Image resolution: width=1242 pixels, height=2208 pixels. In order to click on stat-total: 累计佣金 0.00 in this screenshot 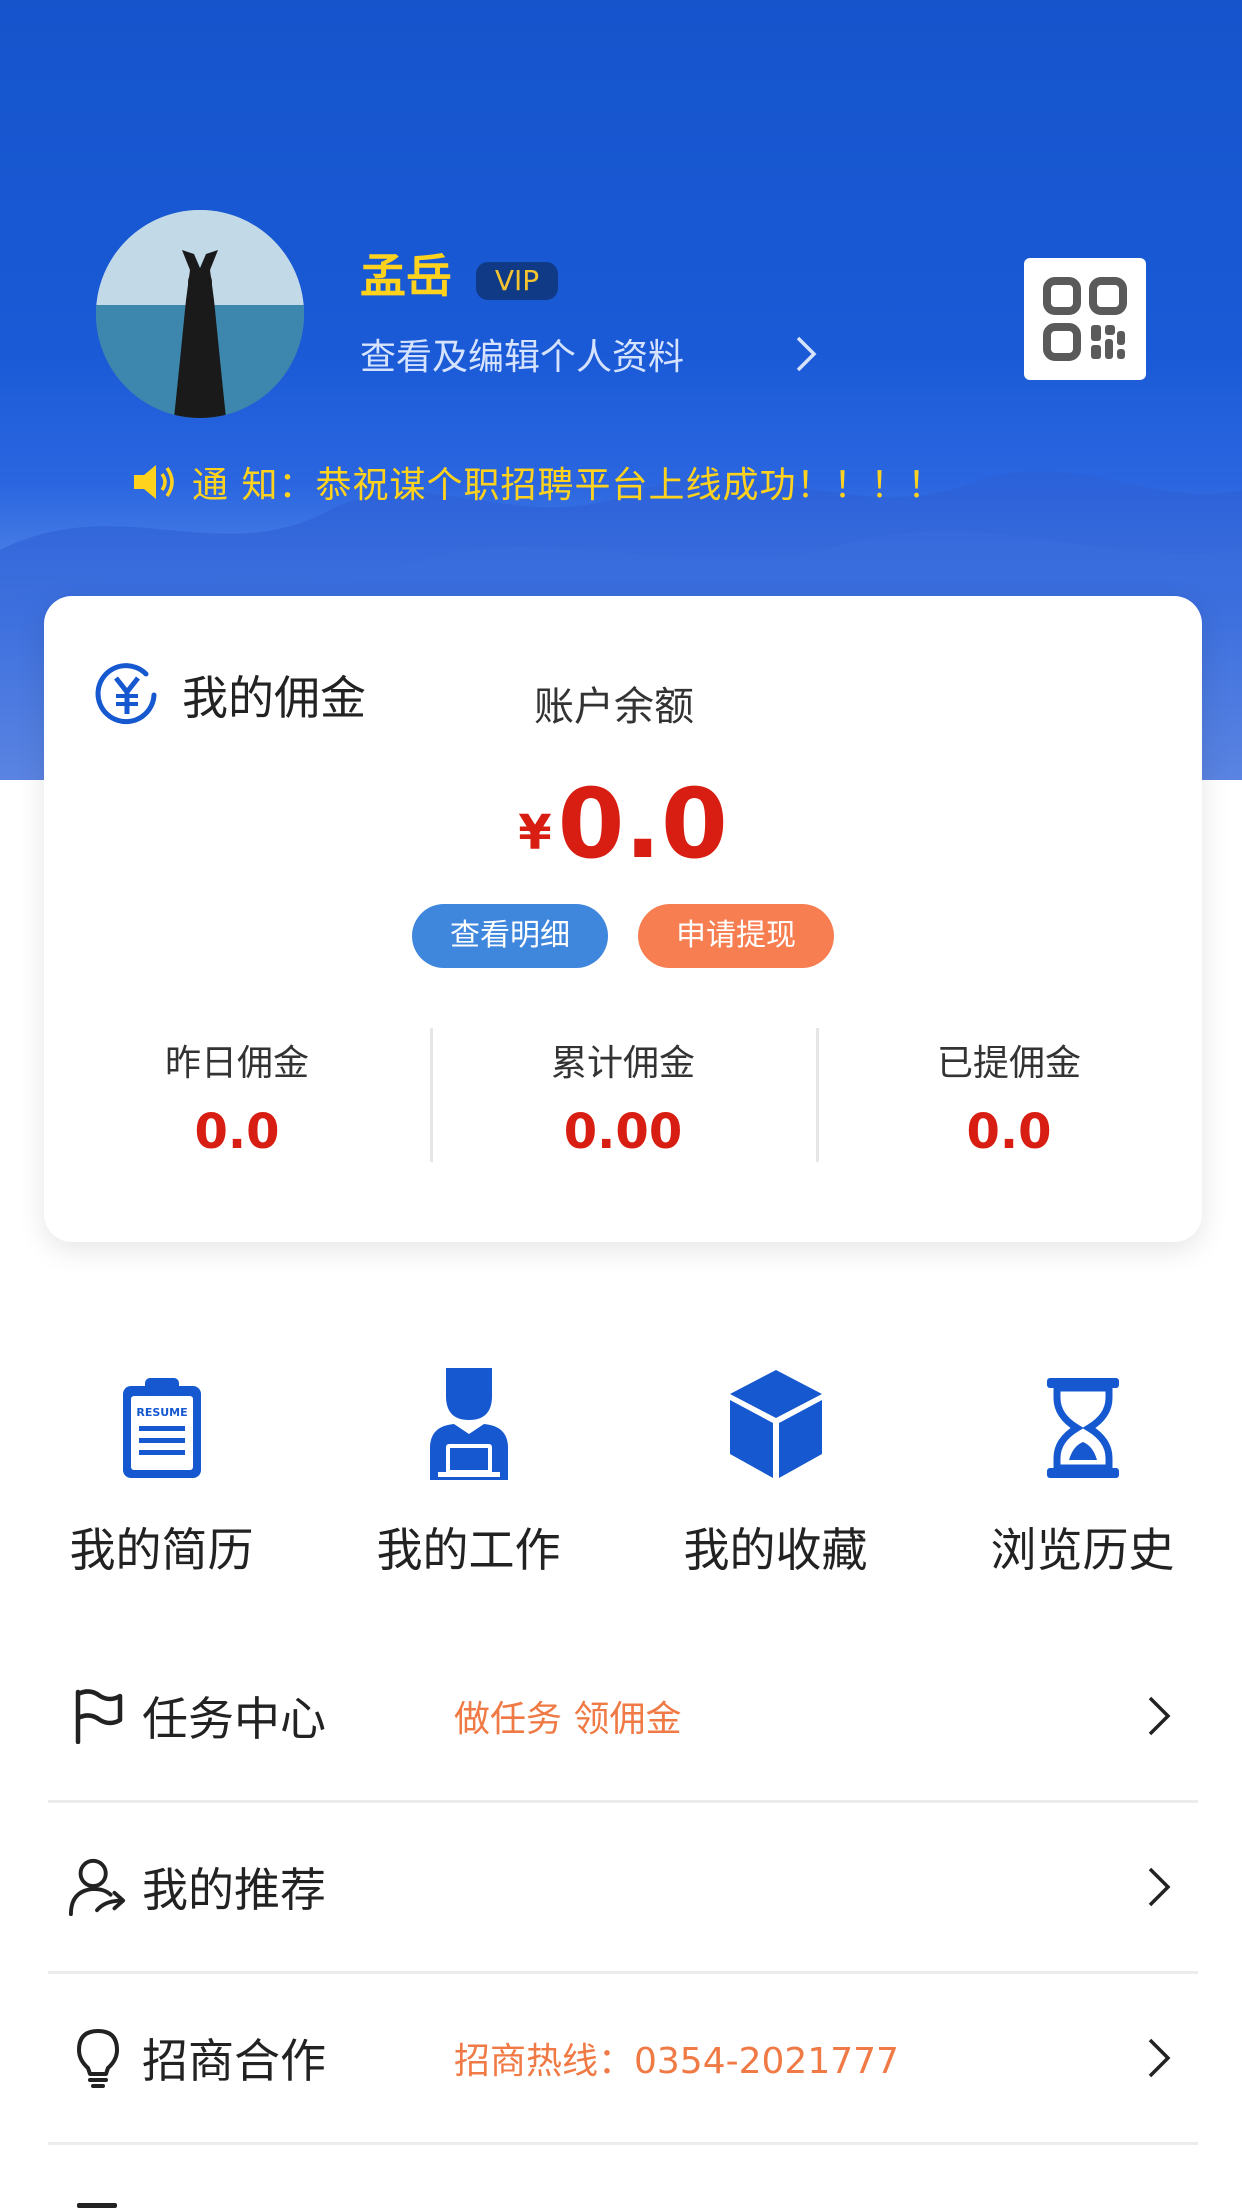, I will do `click(623, 1098)`.